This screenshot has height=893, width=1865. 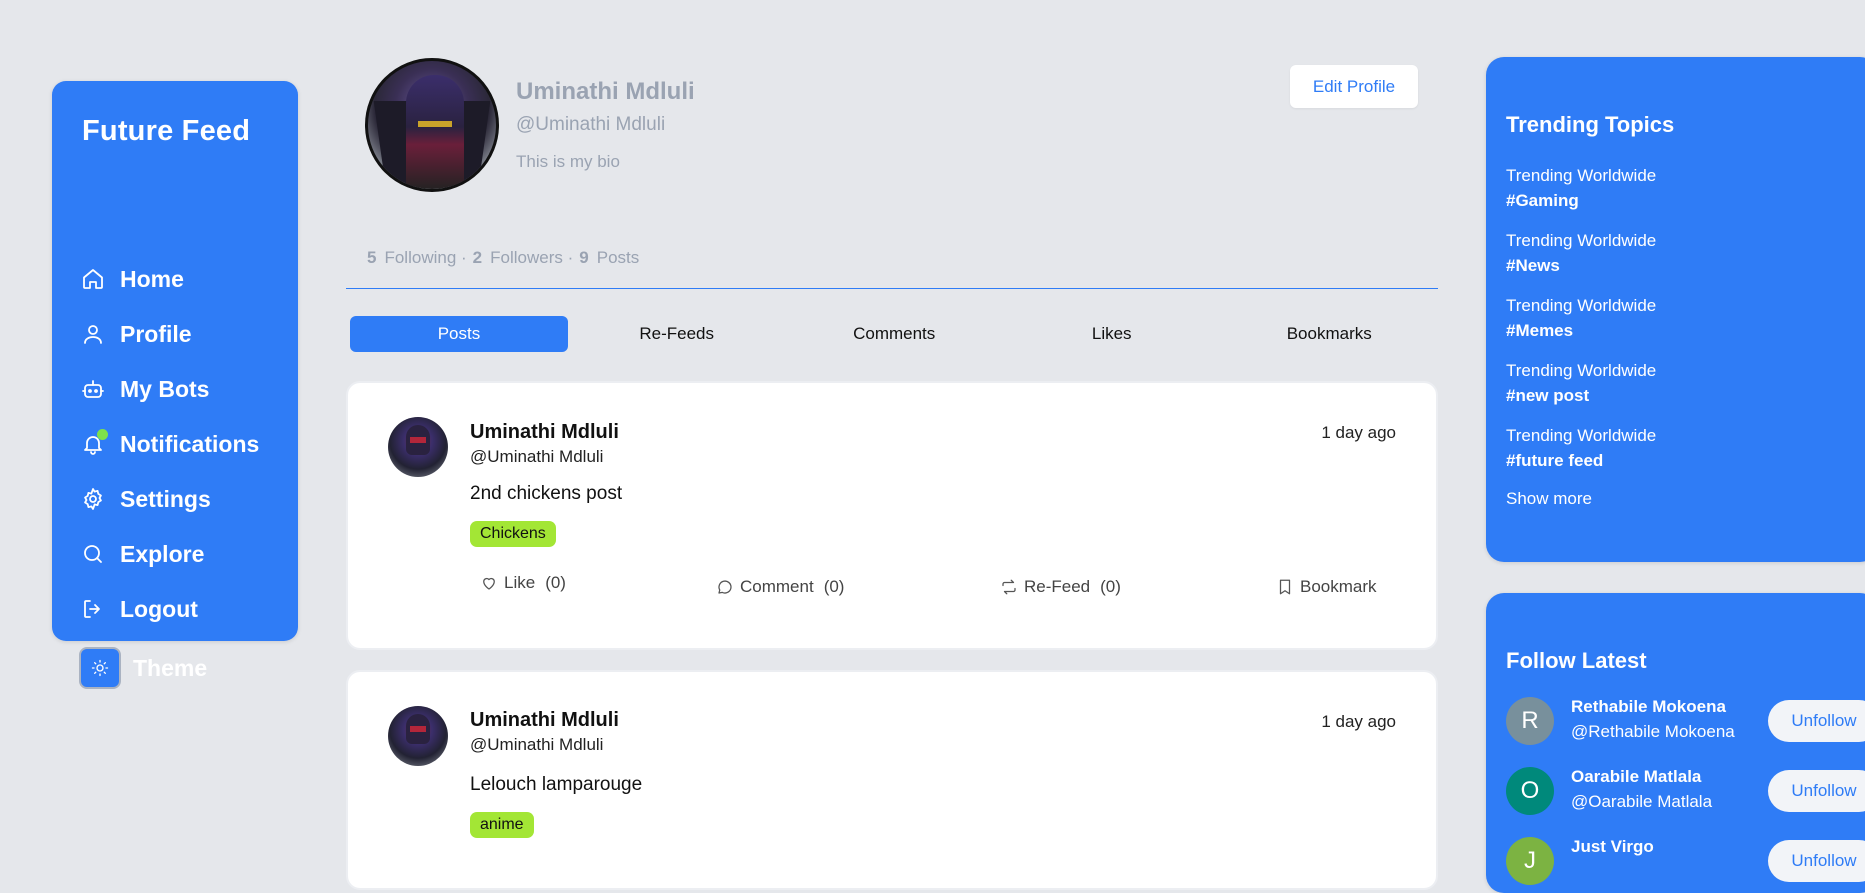 I want to click on bookmark-button: Bookmark, so click(x=1326, y=587).